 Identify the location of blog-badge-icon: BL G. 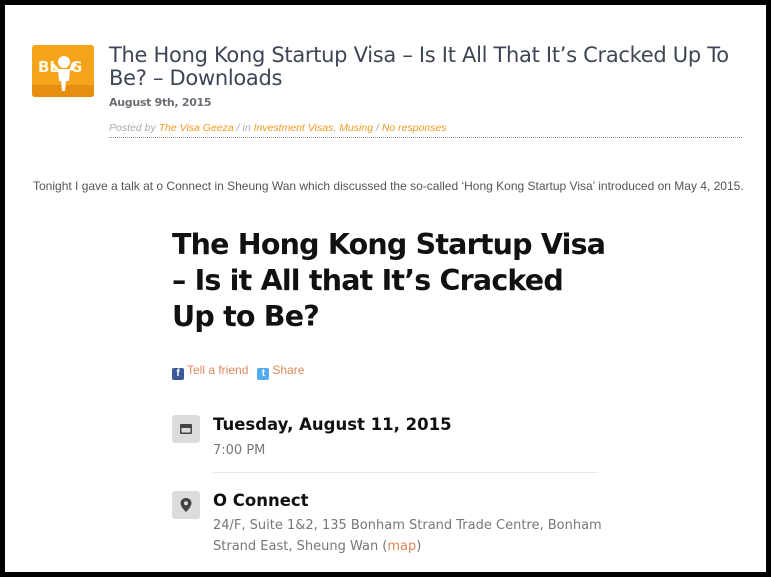
(63, 71).